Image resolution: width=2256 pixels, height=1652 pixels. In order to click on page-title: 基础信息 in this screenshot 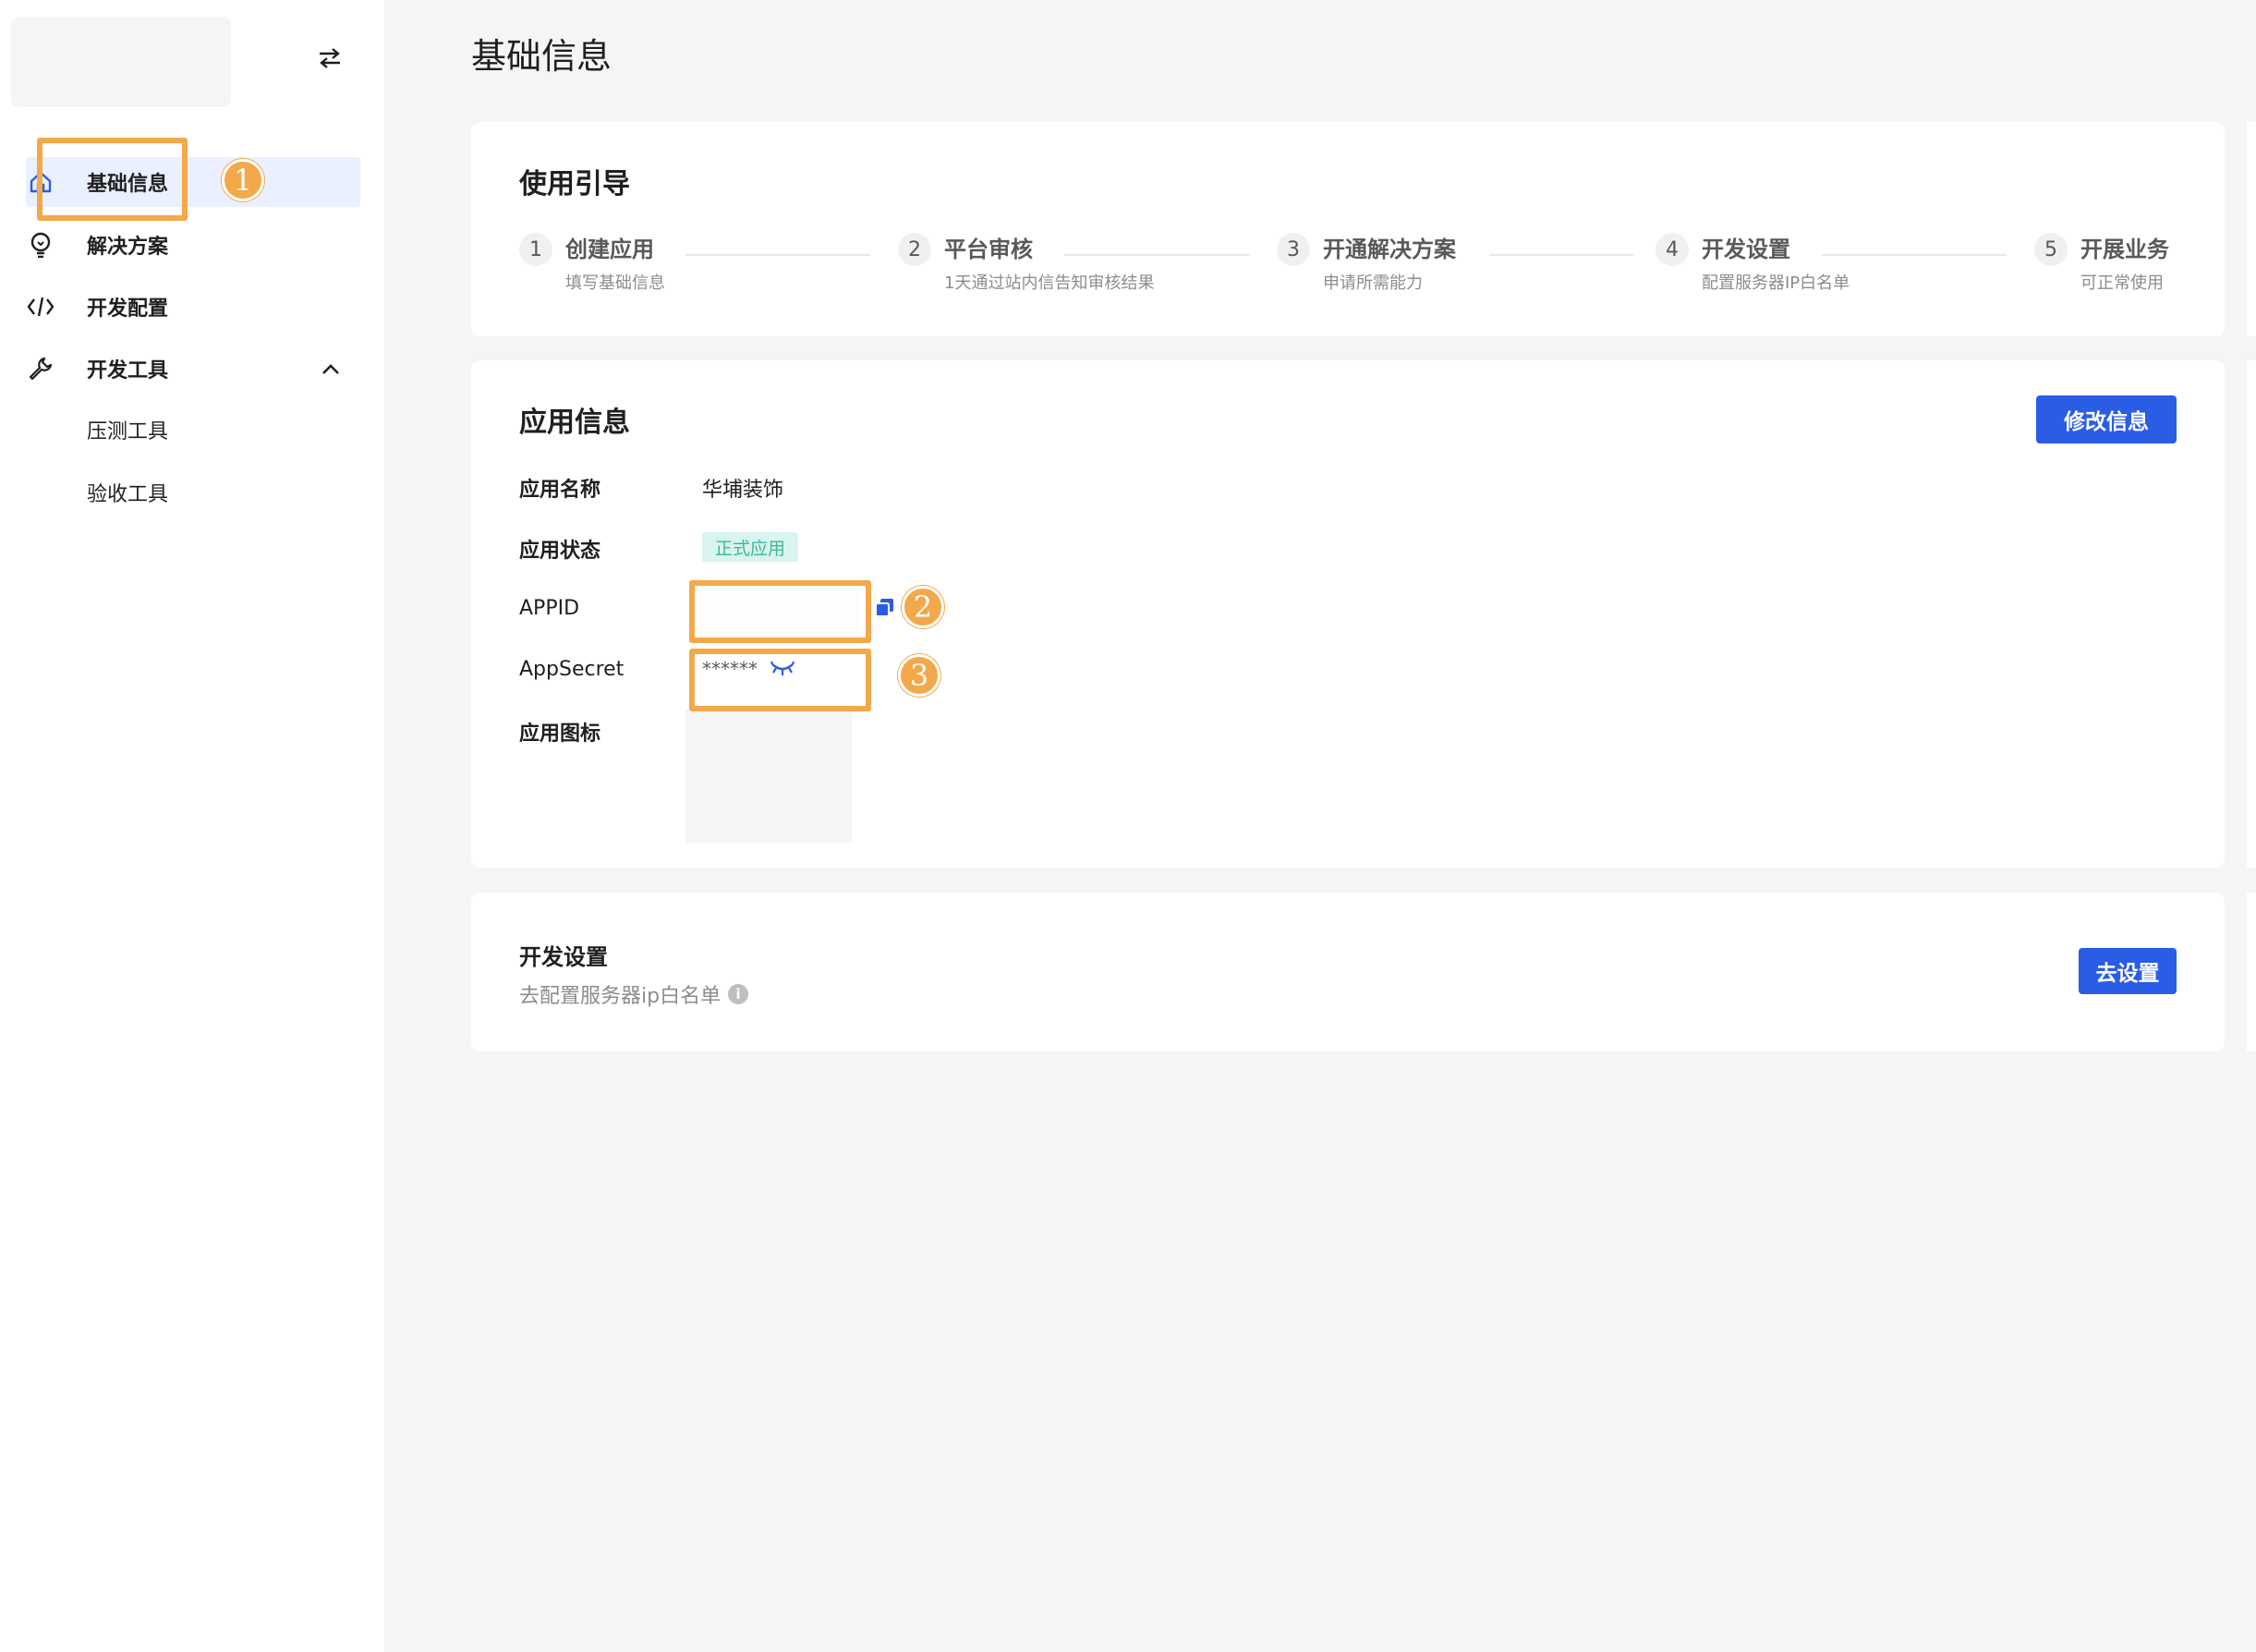, I will do `click(542, 56)`.